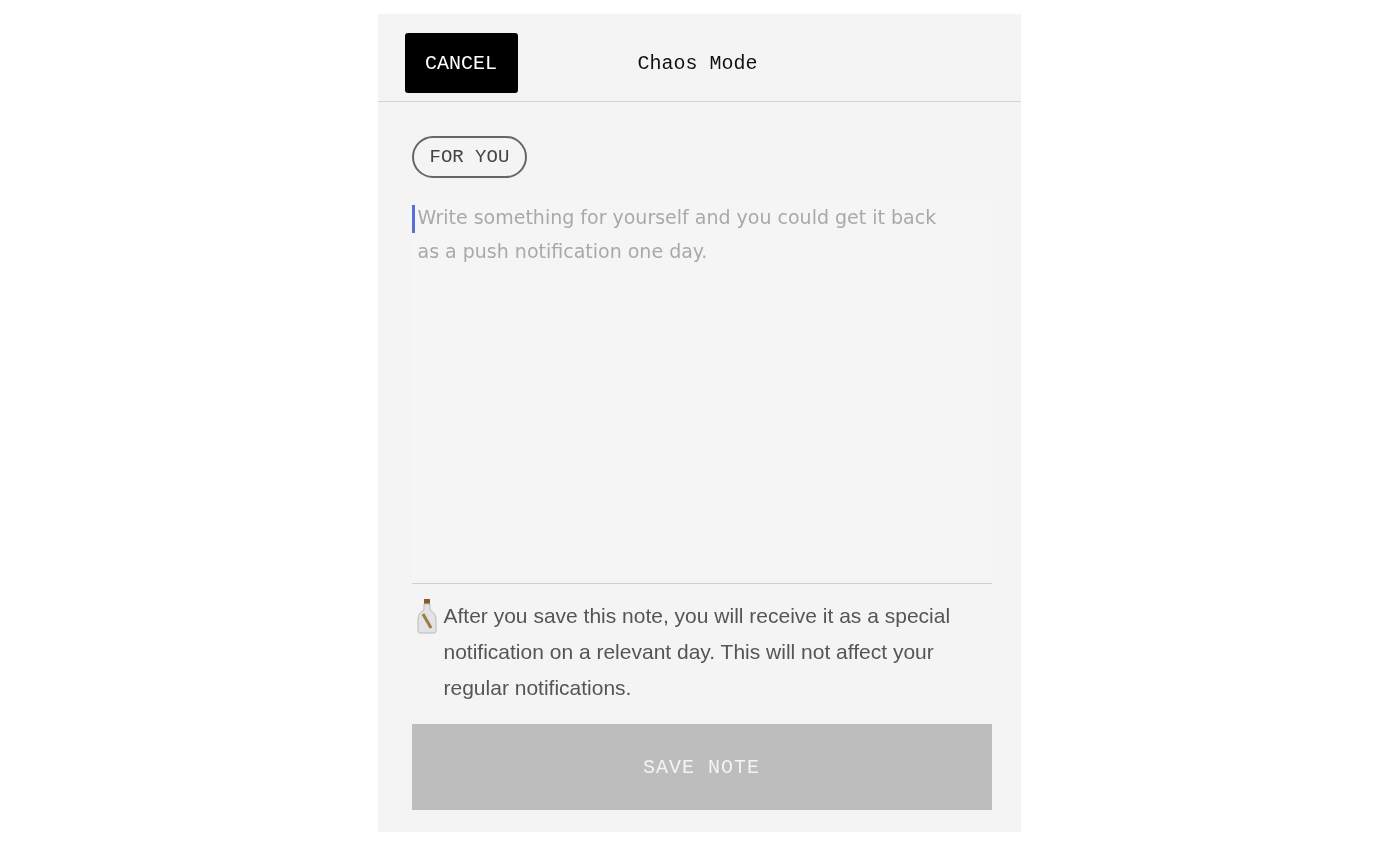  What do you see at coordinates (426, 616) in the screenshot?
I see `bottle-icon` at bounding box center [426, 616].